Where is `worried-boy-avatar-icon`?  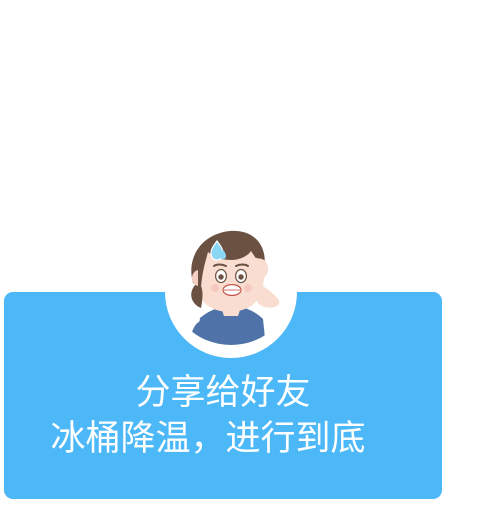
worried-boy-avatar-icon is located at coordinates (230, 285).